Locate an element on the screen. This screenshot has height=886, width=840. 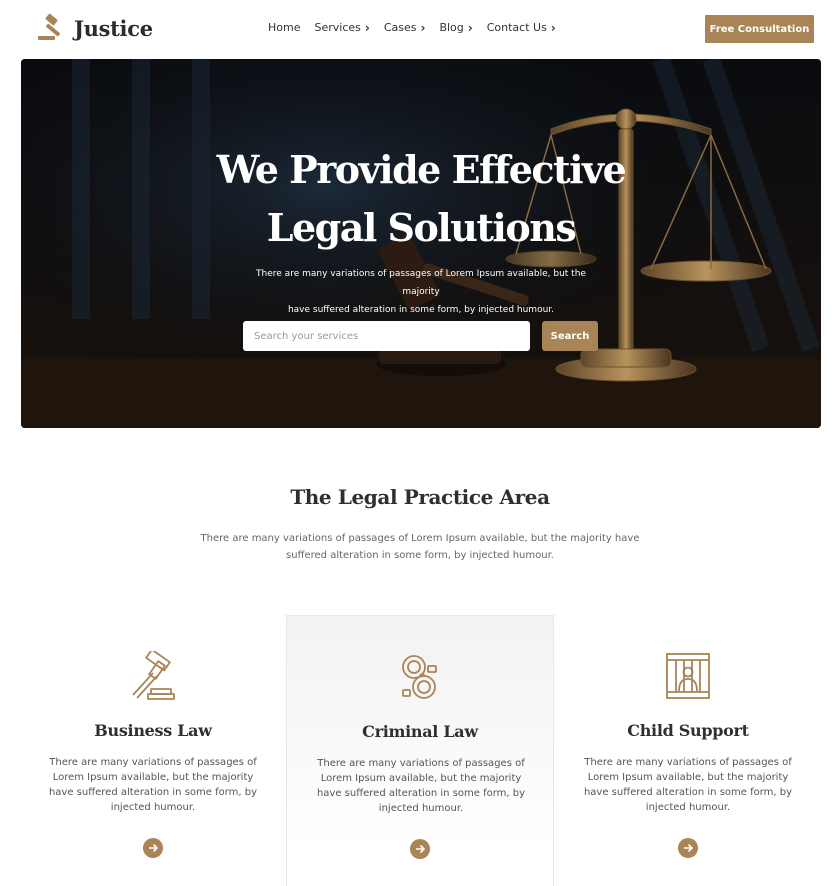
nav-cases-label: Cases is located at coordinates (400, 27).